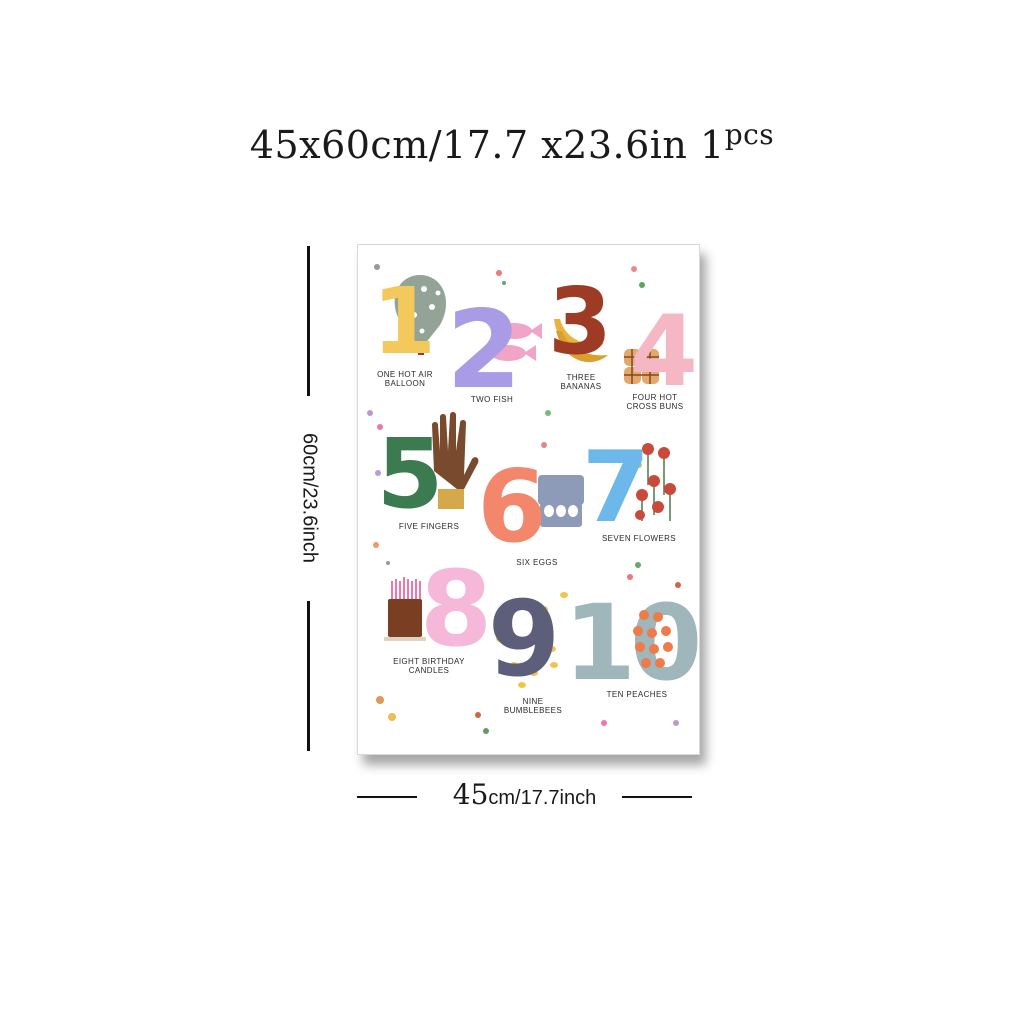 The height and width of the screenshot is (1024, 1024). What do you see at coordinates (542, 797) in the screenshot?
I see `width-unit: cm/17.7inch` at bounding box center [542, 797].